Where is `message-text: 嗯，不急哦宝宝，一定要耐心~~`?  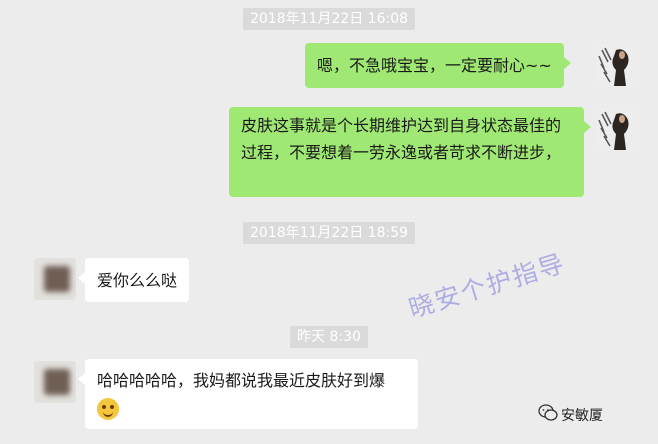 message-text: 嗯，不急哦宝宝，一定要耐心~~ is located at coordinates (434, 65).